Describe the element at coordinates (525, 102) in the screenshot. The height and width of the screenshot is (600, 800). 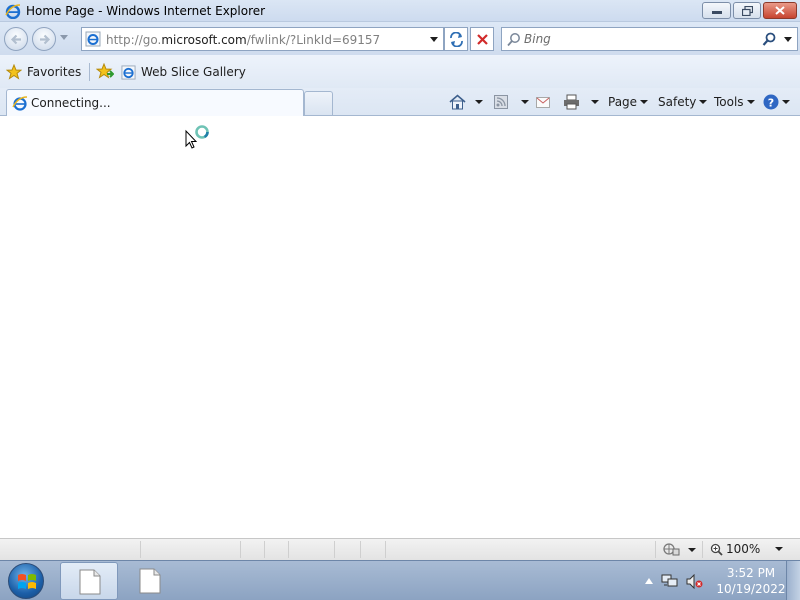
I see `feeds-dropdown-icon` at that location.